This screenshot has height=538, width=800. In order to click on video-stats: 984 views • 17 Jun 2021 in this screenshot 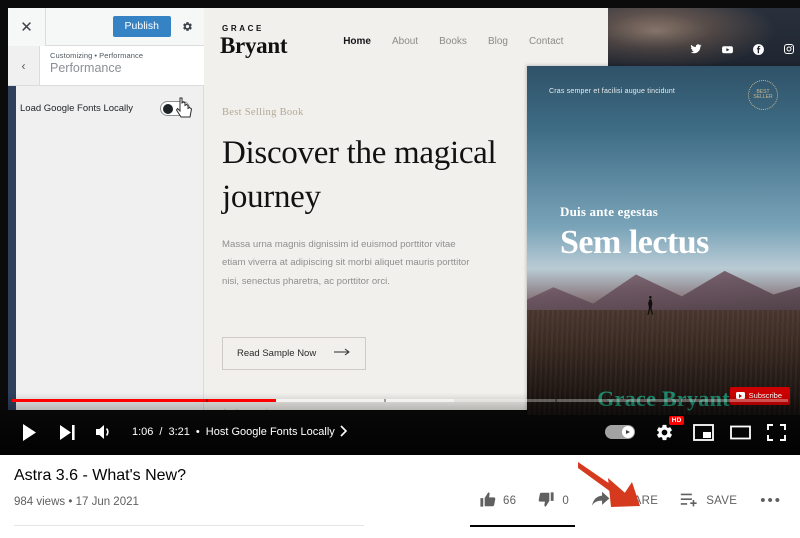, I will do `click(76, 502)`.